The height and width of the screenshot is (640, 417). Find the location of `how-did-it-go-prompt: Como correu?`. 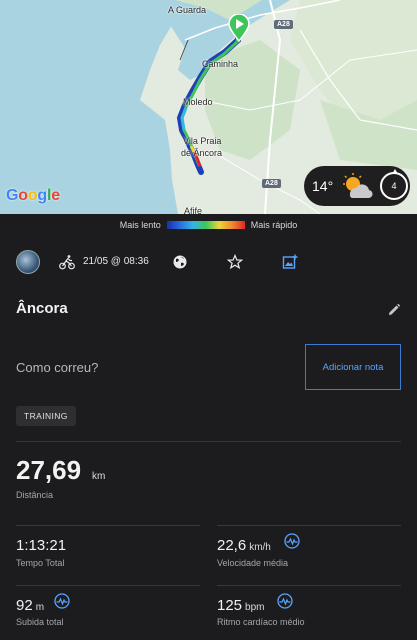

how-did-it-go-prompt: Como correu? is located at coordinates (57, 367).